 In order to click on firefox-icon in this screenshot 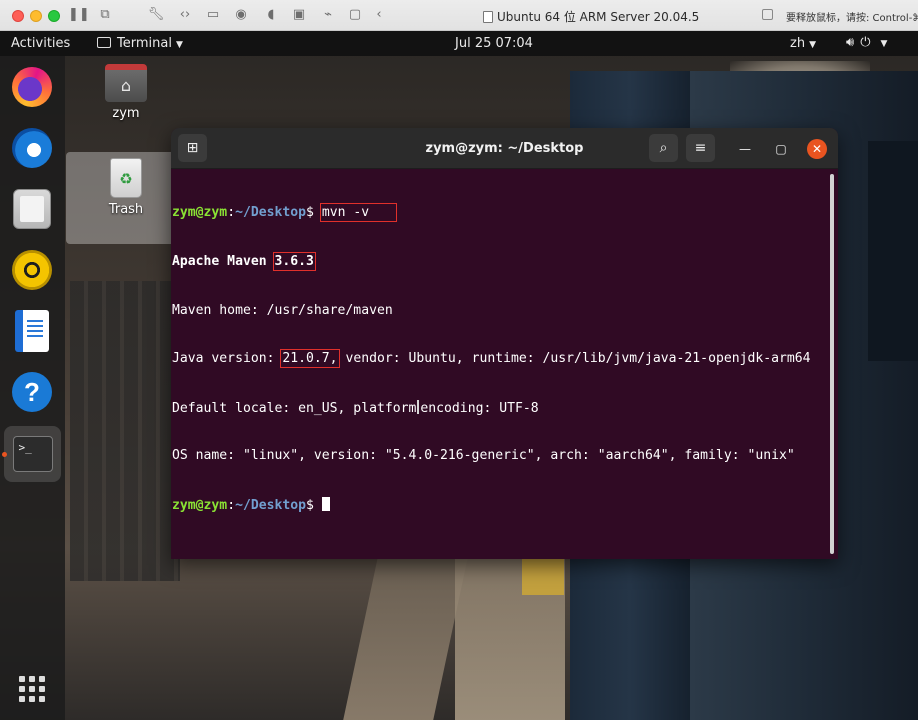, I will do `click(32, 87)`.